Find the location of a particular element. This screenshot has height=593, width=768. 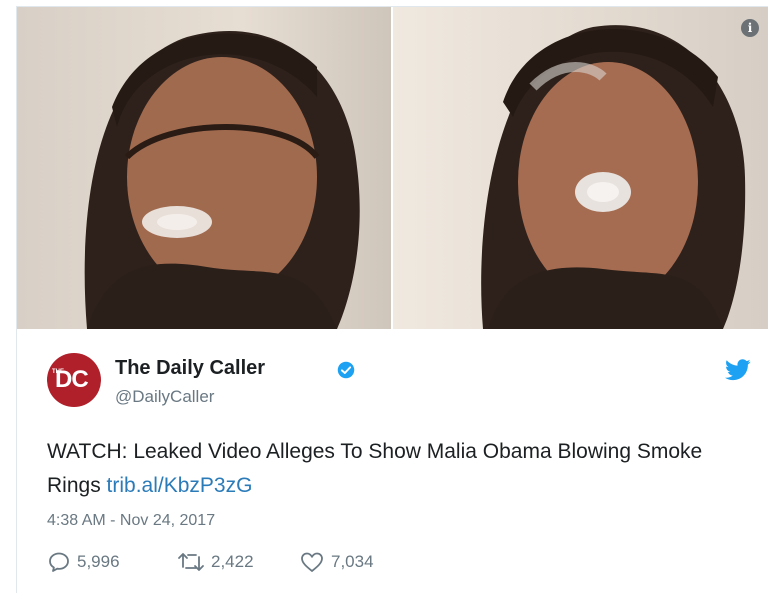

like-icon is located at coordinates (312, 562).